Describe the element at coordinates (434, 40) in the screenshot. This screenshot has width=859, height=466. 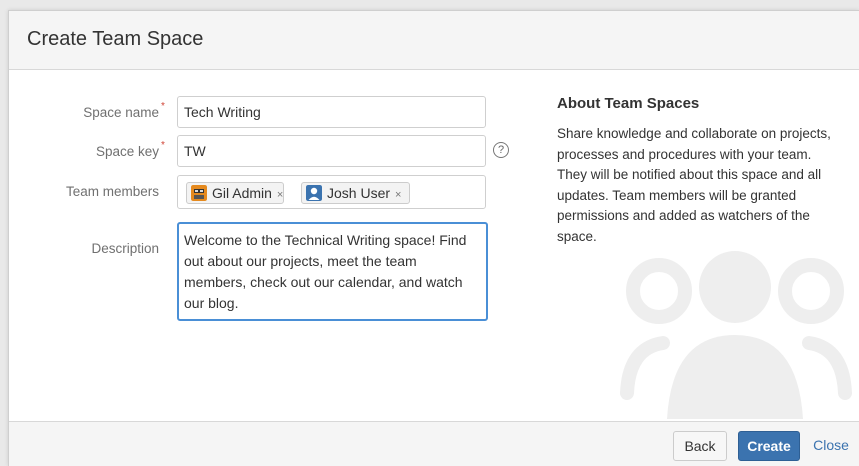
I see `dialog-header: Create Team Space` at that location.